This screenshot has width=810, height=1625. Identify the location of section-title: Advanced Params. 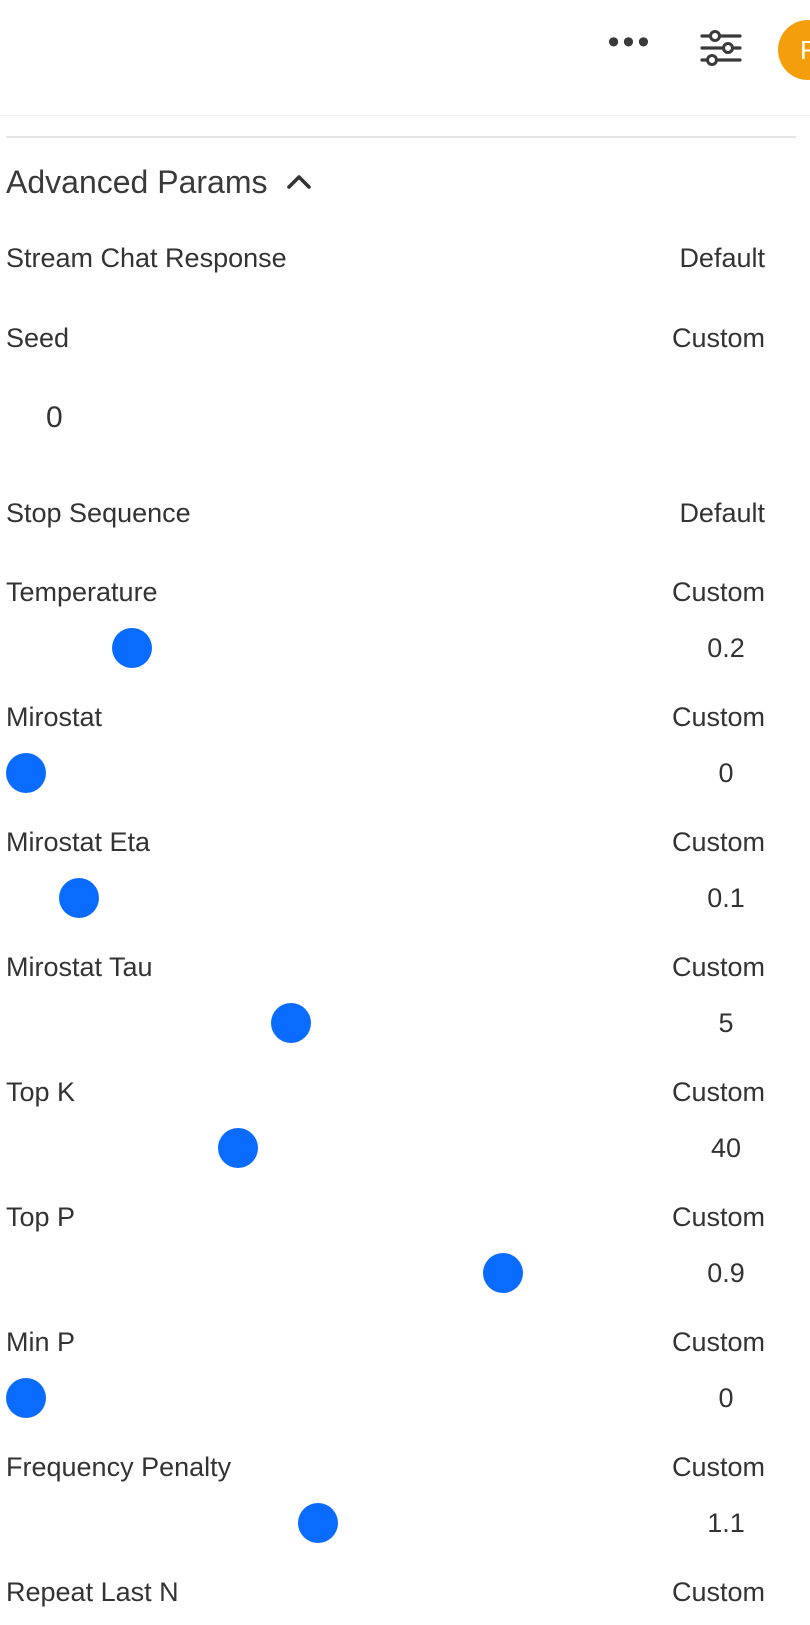
(137, 181).